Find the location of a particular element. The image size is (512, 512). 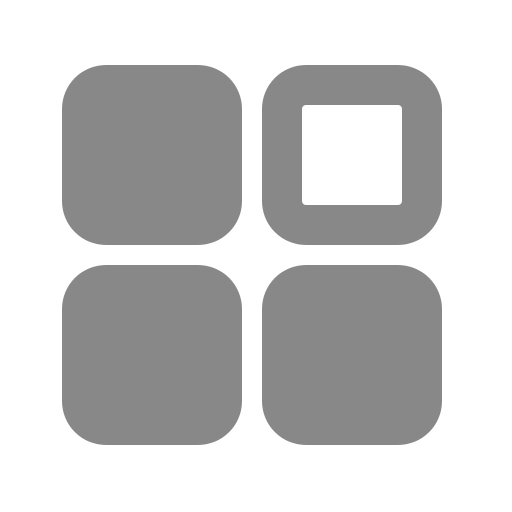

tile-top-right is located at coordinates (352, 155).